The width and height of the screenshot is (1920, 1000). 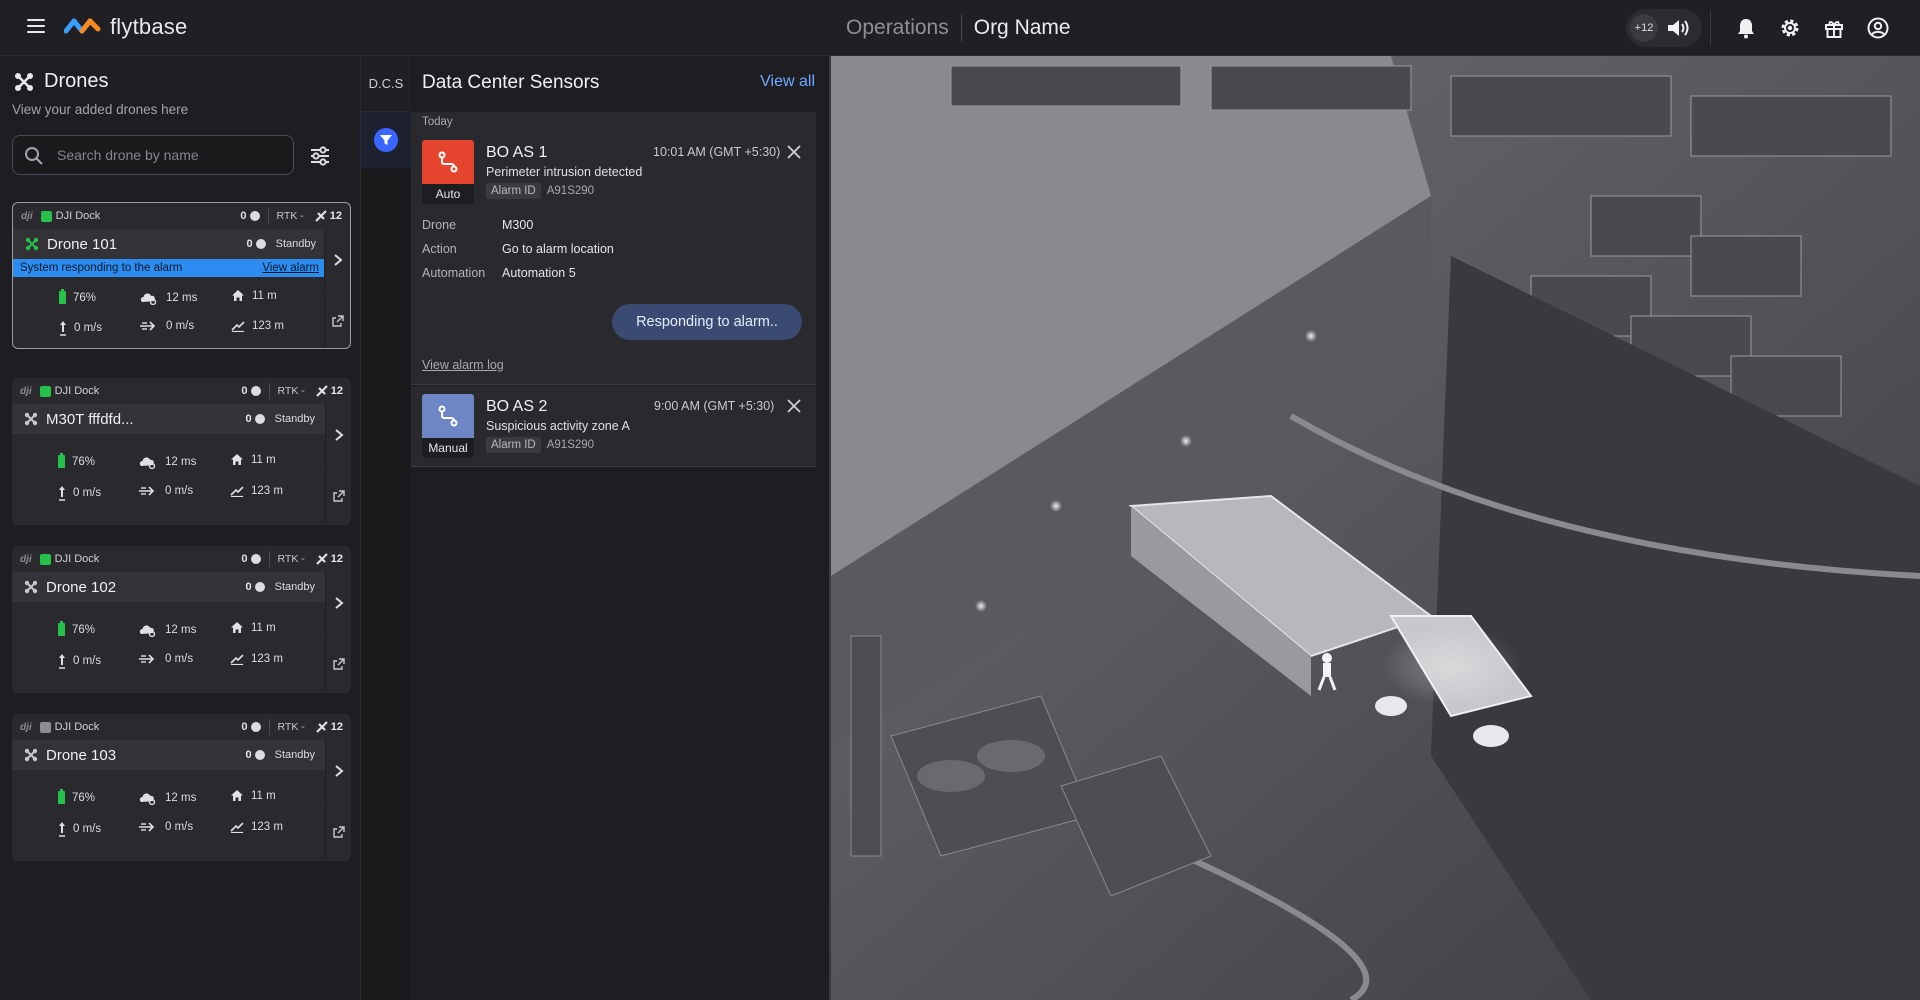 What do you see at coordinates (81, 755) in the screenshot?
I see `drone-name: Drone 103` at bounding box center [81, 755].